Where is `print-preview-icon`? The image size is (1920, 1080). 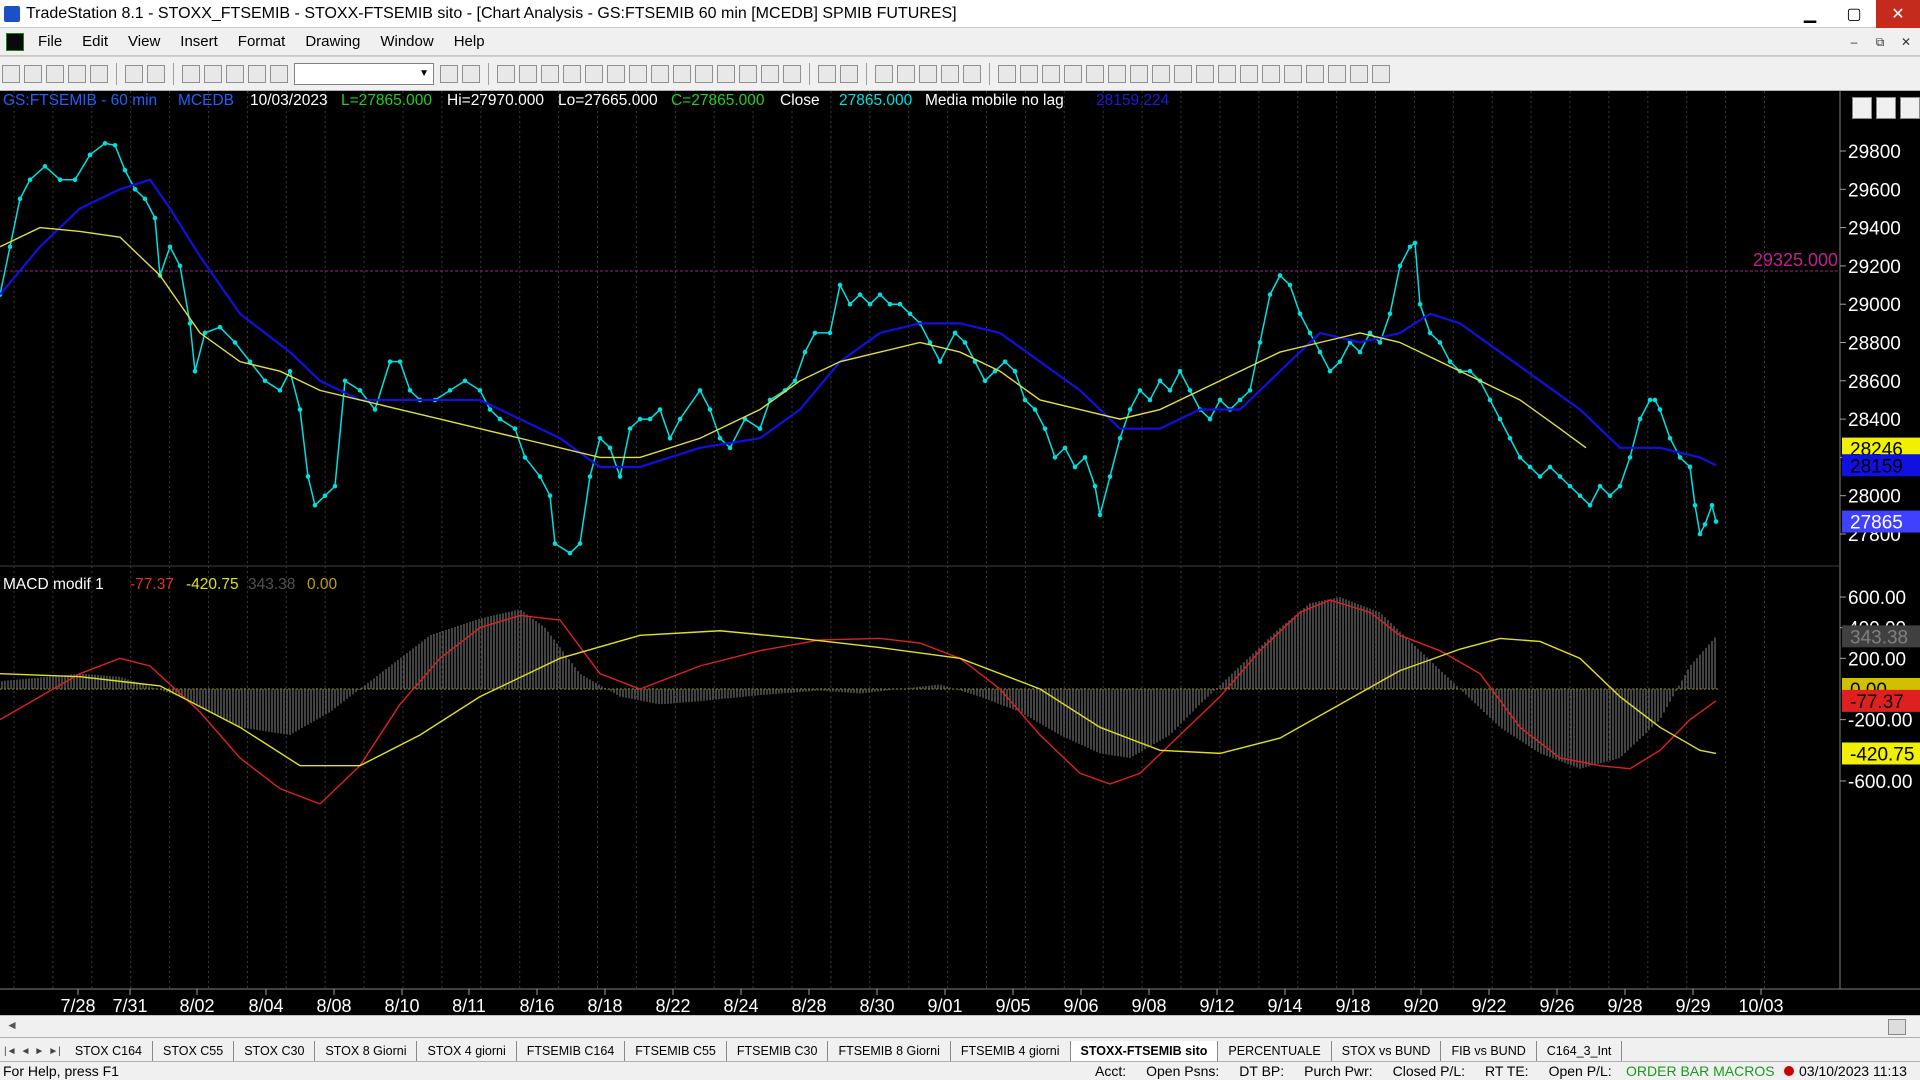
print-preview-icon is located at coordinates (156, 73).